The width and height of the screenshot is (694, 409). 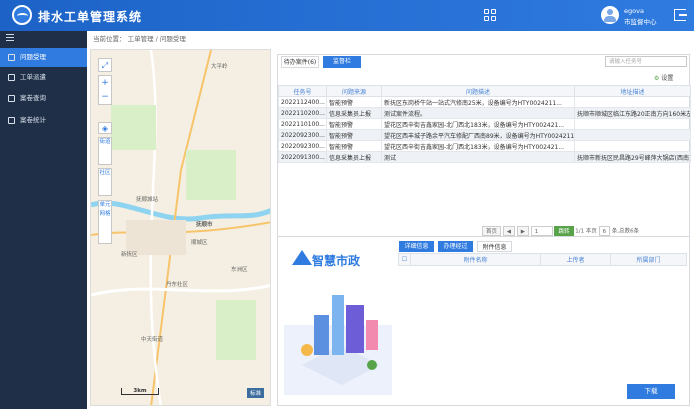 I want to click on address: 抚顺市顺城区临江东路20正南方向160米左右, so click(x=632, y=113).